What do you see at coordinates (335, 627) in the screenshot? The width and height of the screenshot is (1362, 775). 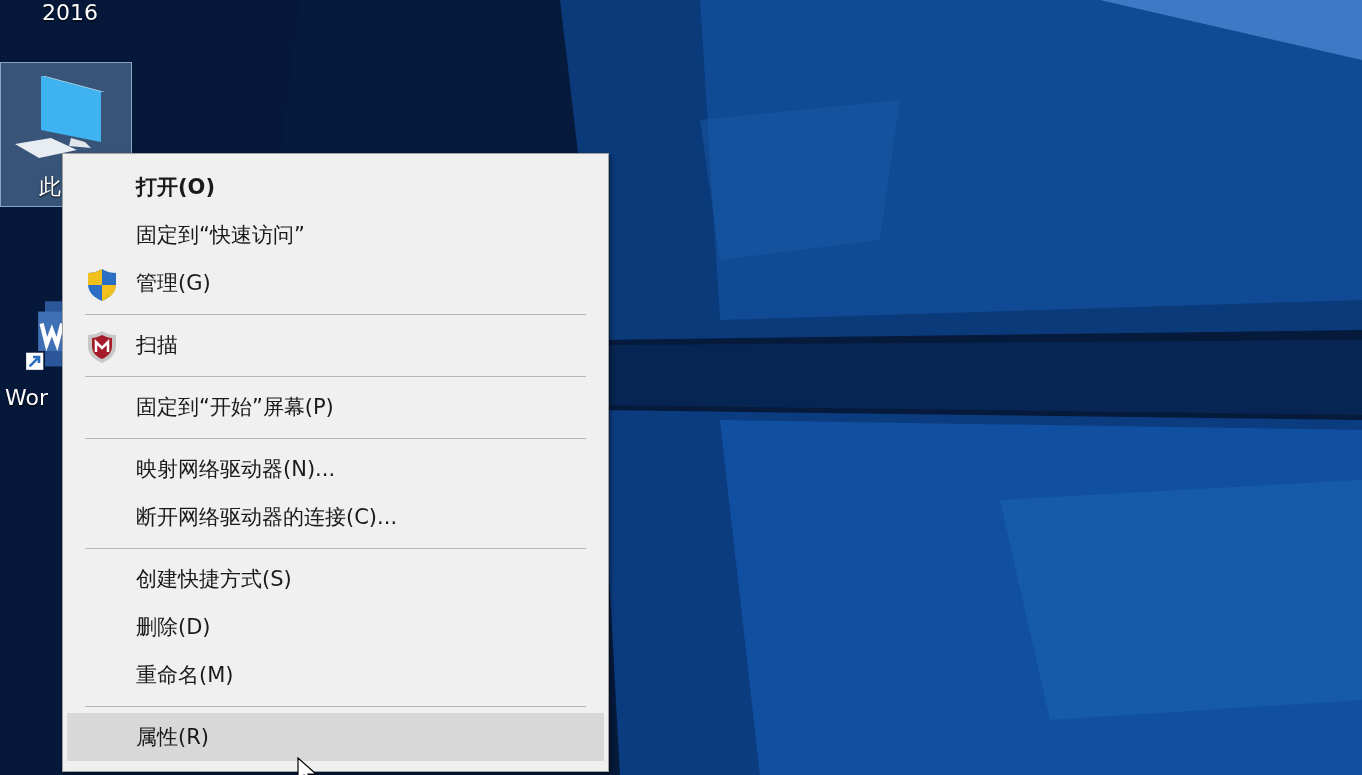 I see `menu-item: 删除(D)` at bounding box center [335, 627].